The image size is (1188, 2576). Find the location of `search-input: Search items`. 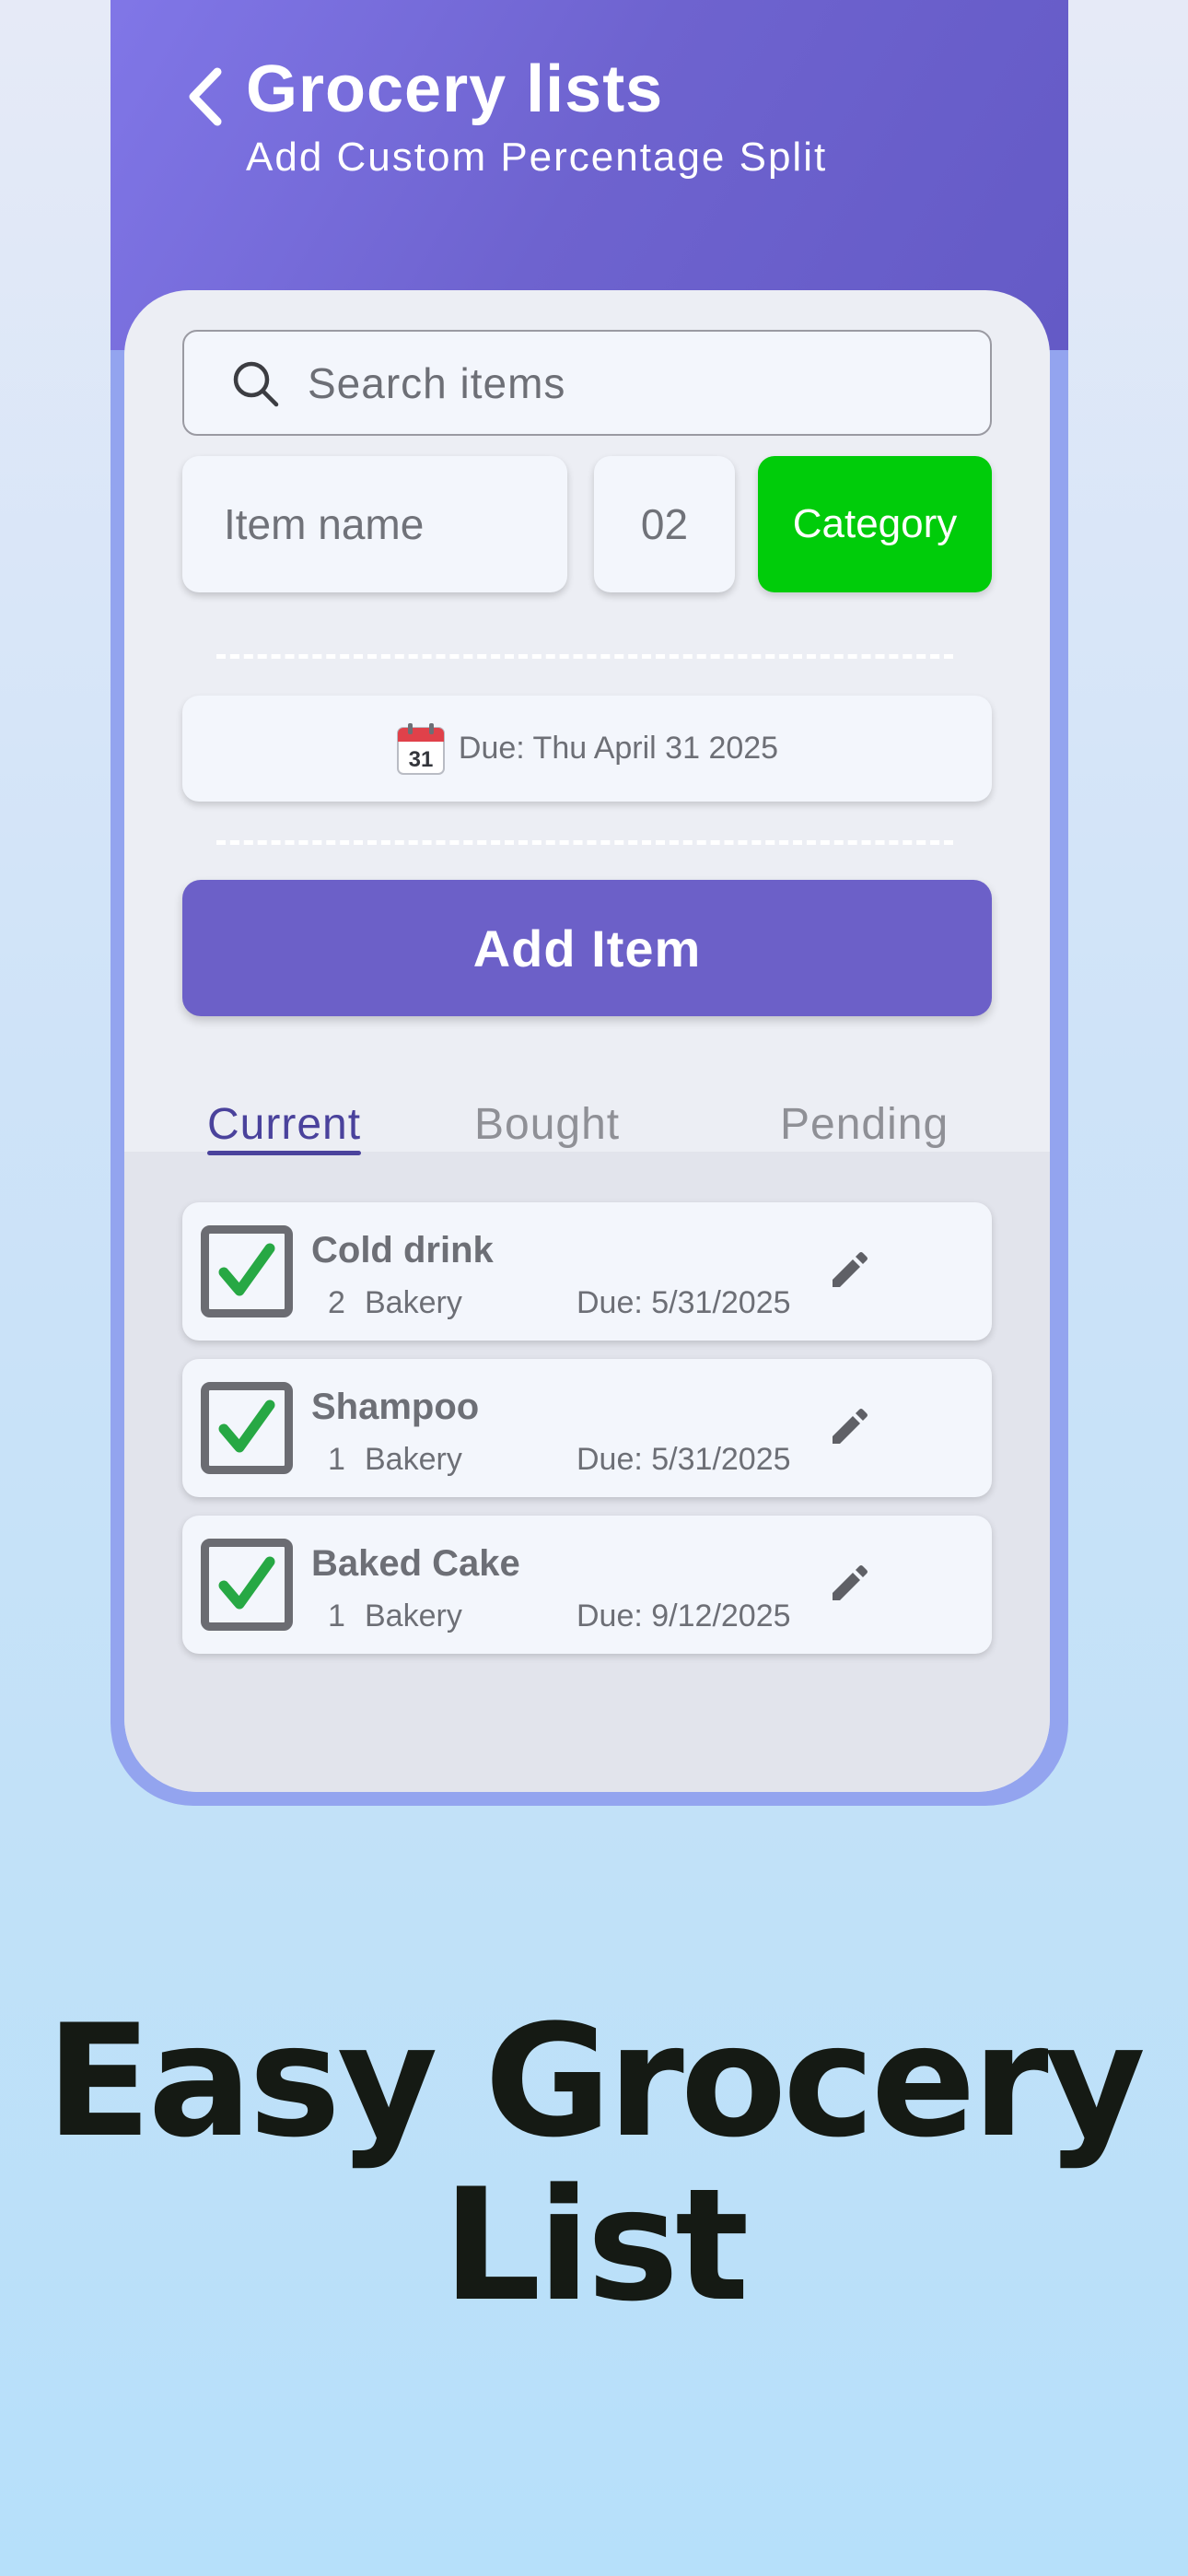

search-input: Search items is located at coordinates (587, 383).